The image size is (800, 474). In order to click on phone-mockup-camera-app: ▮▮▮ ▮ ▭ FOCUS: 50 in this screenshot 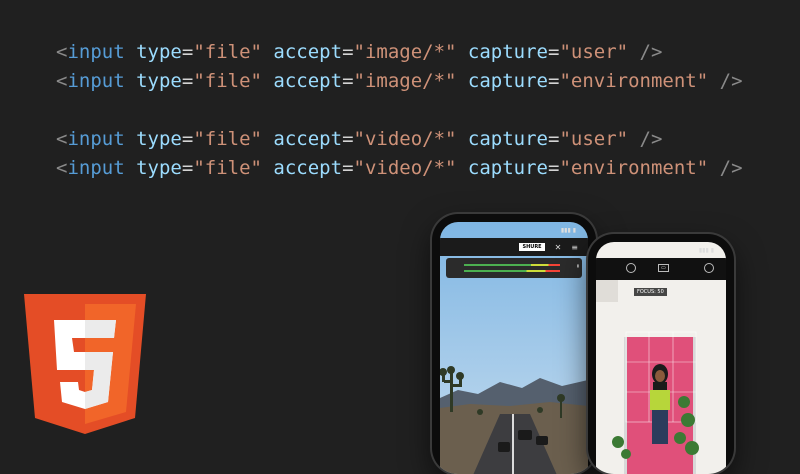, I will do `click(661, 354)`.